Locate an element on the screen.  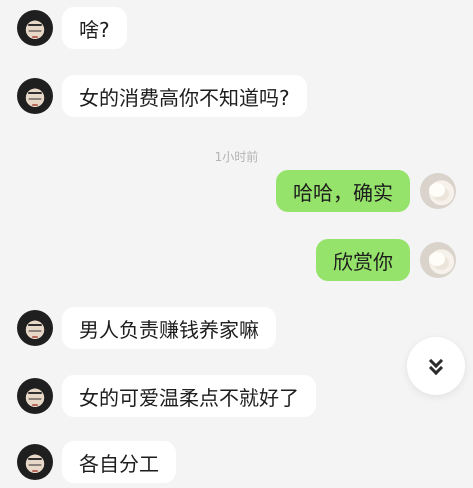
message-bubble: 女的消费高你不知道吗? is located at coordinates (184, 96).